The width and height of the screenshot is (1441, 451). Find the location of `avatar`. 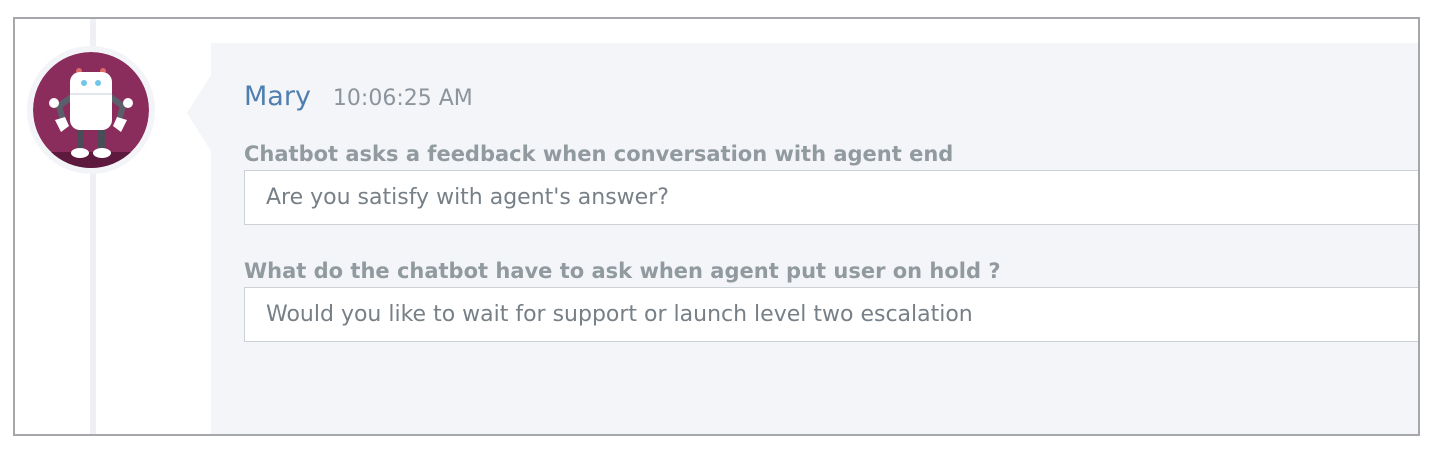

avatar is located at coordinates (91, 110).